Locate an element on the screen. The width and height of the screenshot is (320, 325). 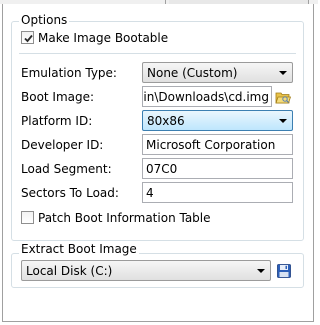
boot-image-value: rain\Downloads\cd.img is located at coordinates (205, 97).